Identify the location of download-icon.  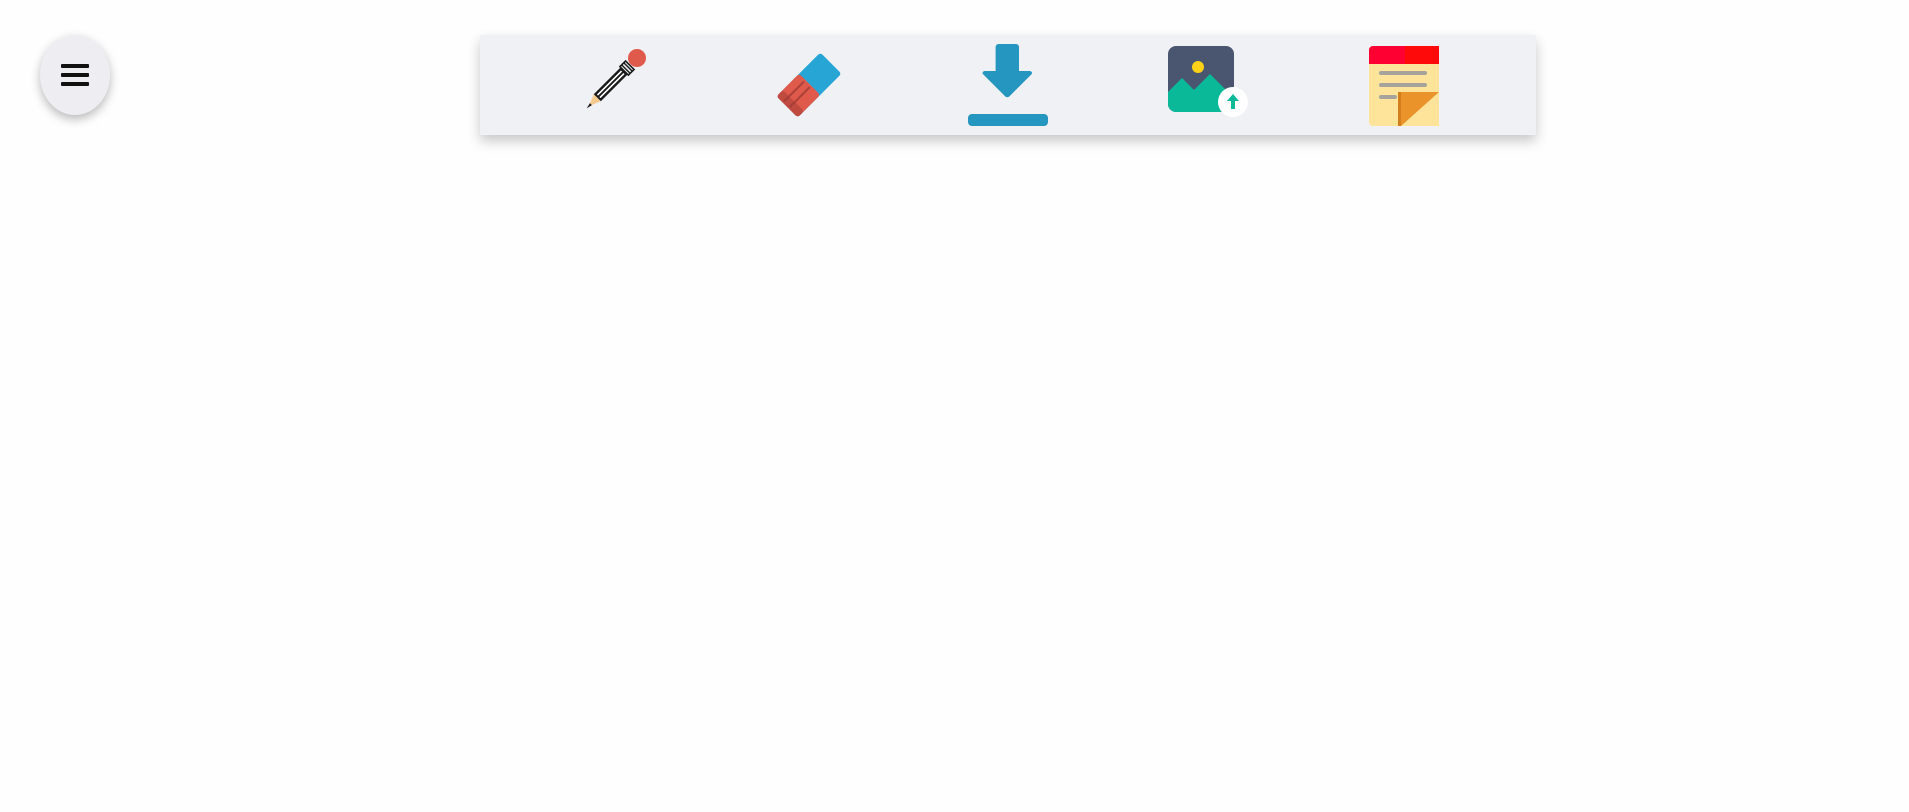
(1008, 85).